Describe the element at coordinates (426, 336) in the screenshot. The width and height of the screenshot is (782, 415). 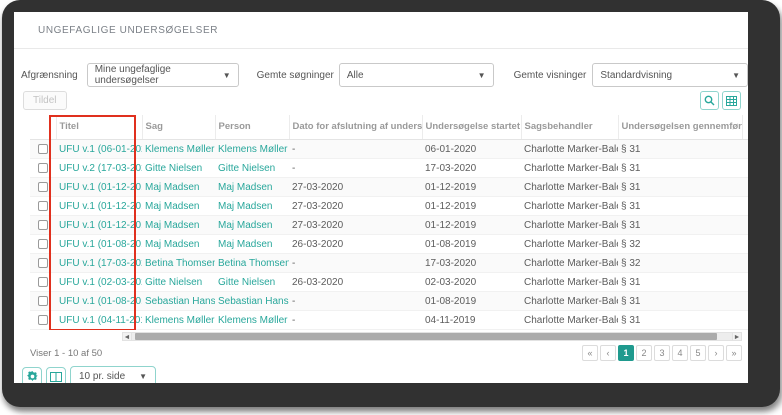
I see `scrollbar-thumb` at that location.